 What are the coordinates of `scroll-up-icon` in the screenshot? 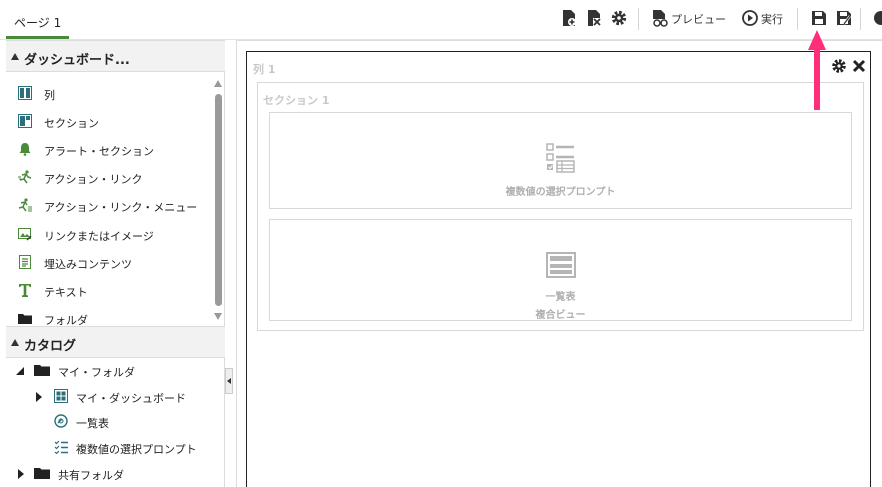 It's located at (218, 83).